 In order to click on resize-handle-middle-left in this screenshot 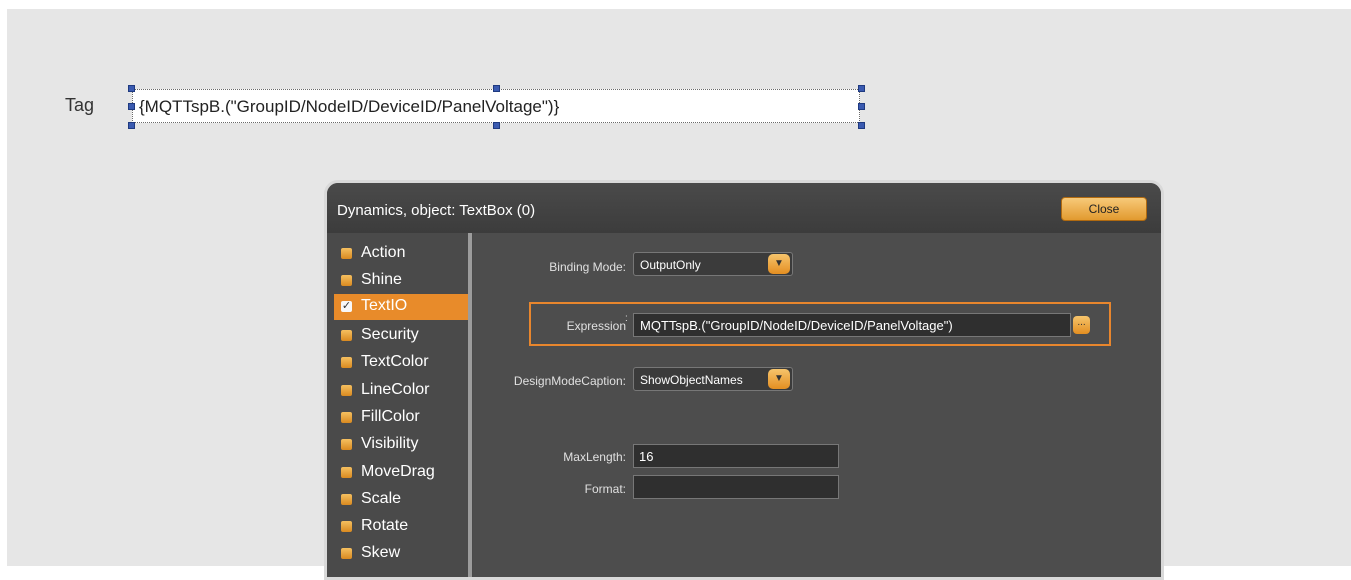, I will do `click(131, 106)`.